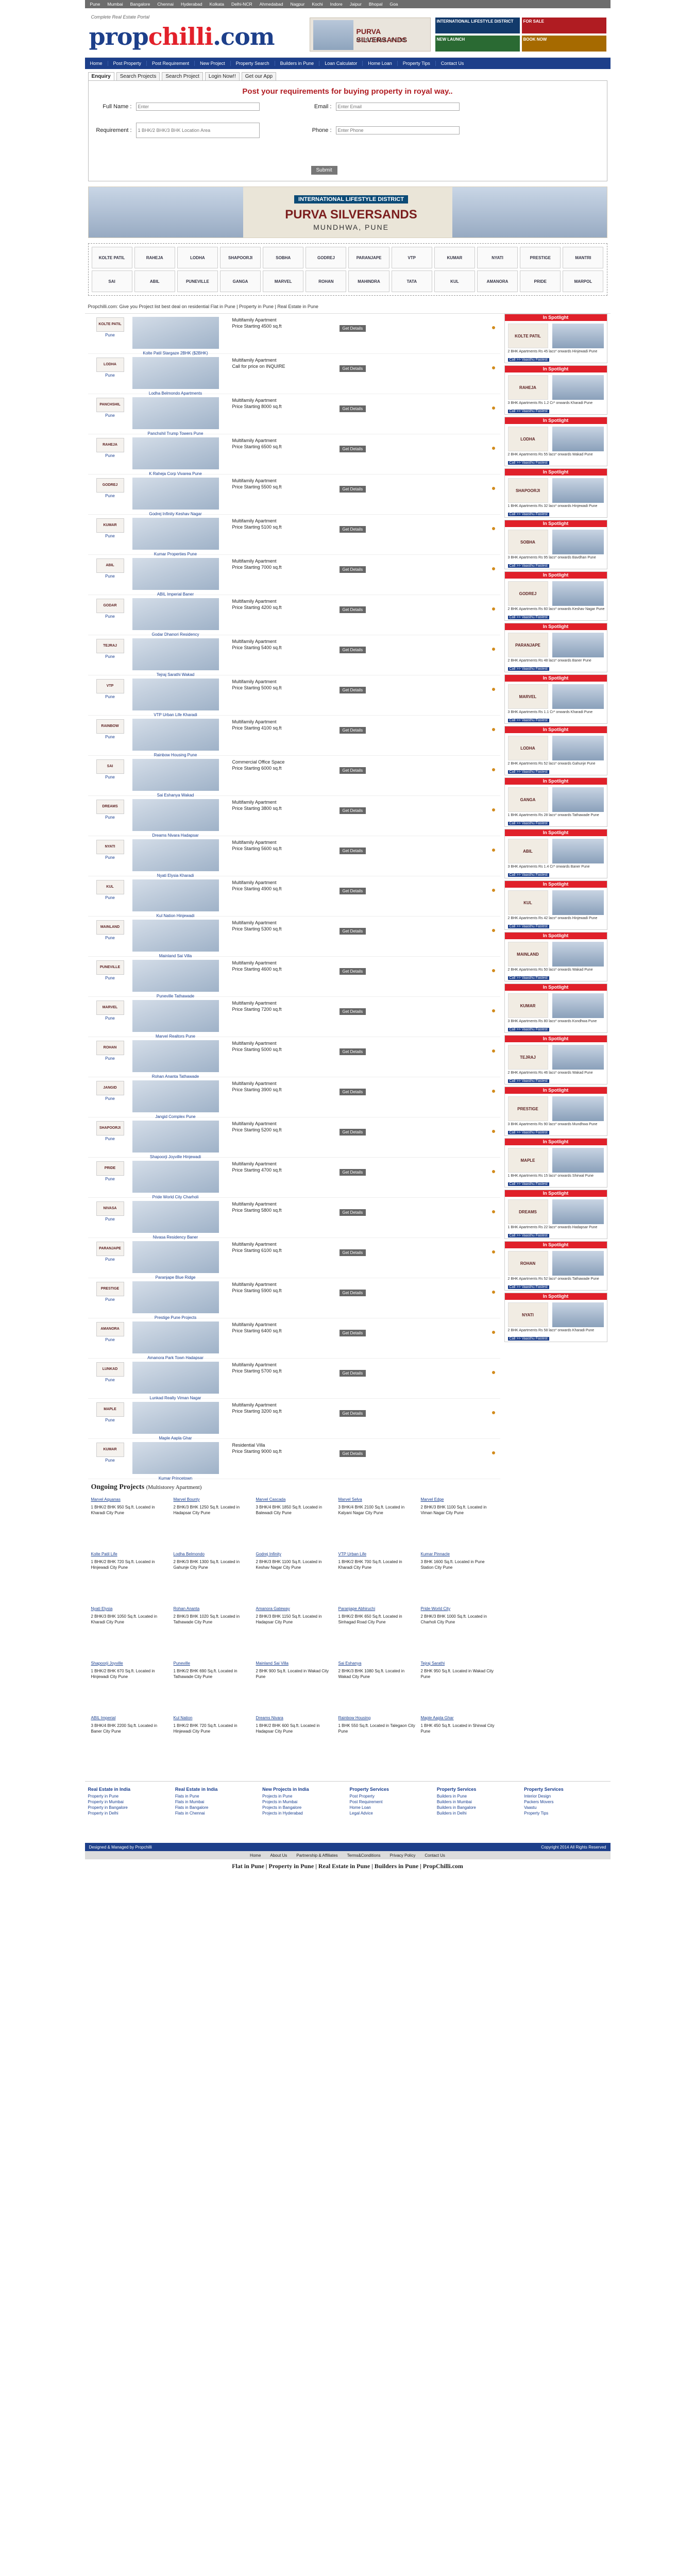  What do you see at coordinates (213, 63) in the screenshot?
I see `nav-item: New Project` at bounding box center [213, 63].